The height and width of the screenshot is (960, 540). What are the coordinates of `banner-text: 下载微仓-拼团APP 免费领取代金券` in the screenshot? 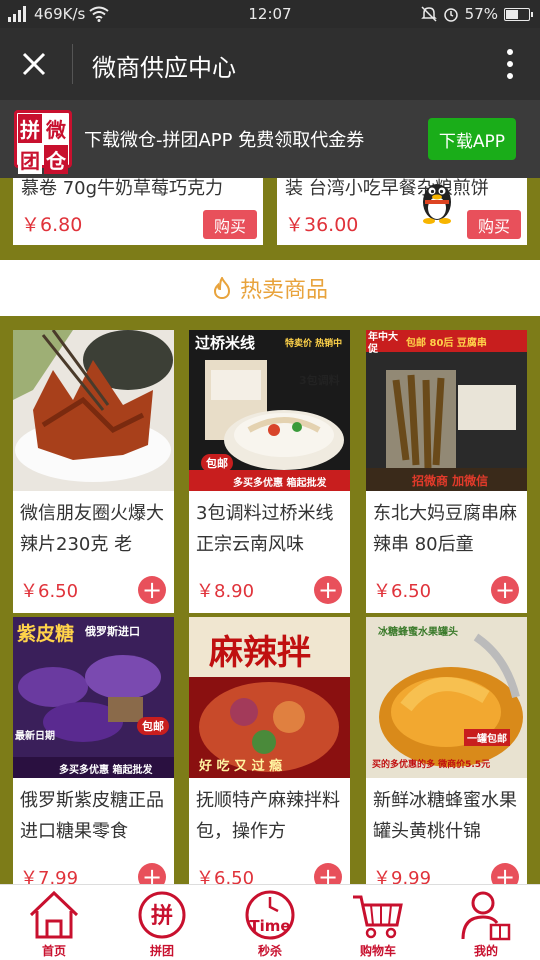 It's located at (224, 140).